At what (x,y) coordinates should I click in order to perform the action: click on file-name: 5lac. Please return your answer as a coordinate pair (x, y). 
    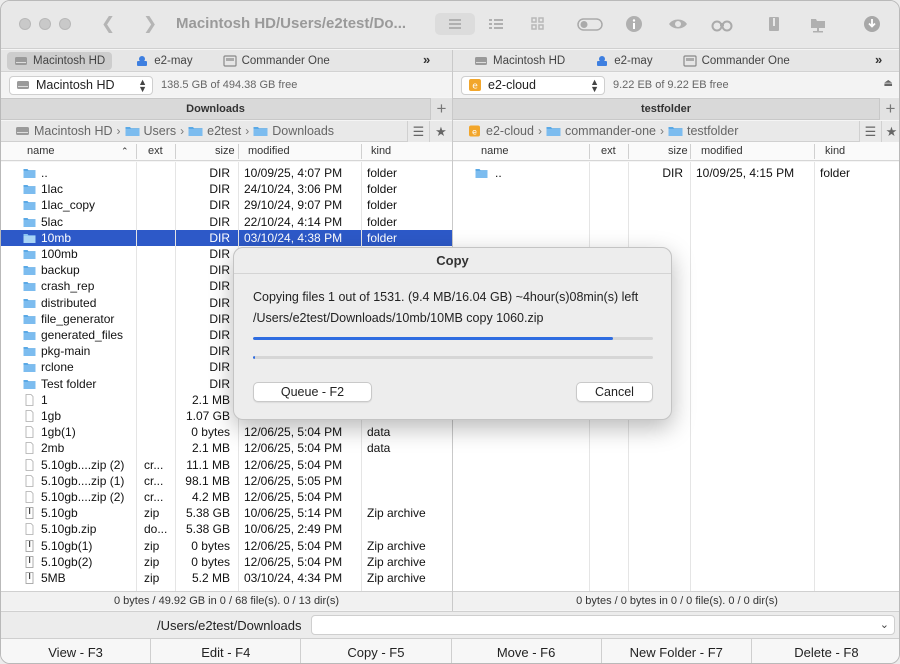
    Looking at the image, I should click on (52, 222).